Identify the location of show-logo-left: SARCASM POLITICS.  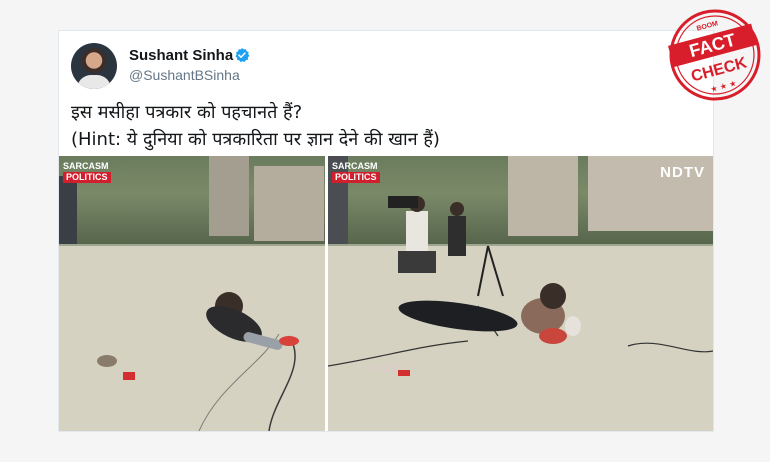
(87, 172).